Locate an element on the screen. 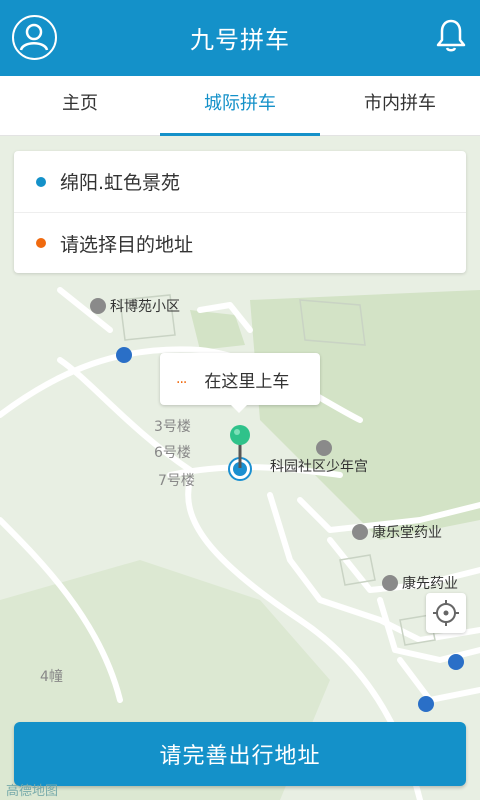 The height and width of the screenshot is (800, 480). address-card: 绵阳.虹色景苑 请选择目的地址 is located at coordinates (240, 212).